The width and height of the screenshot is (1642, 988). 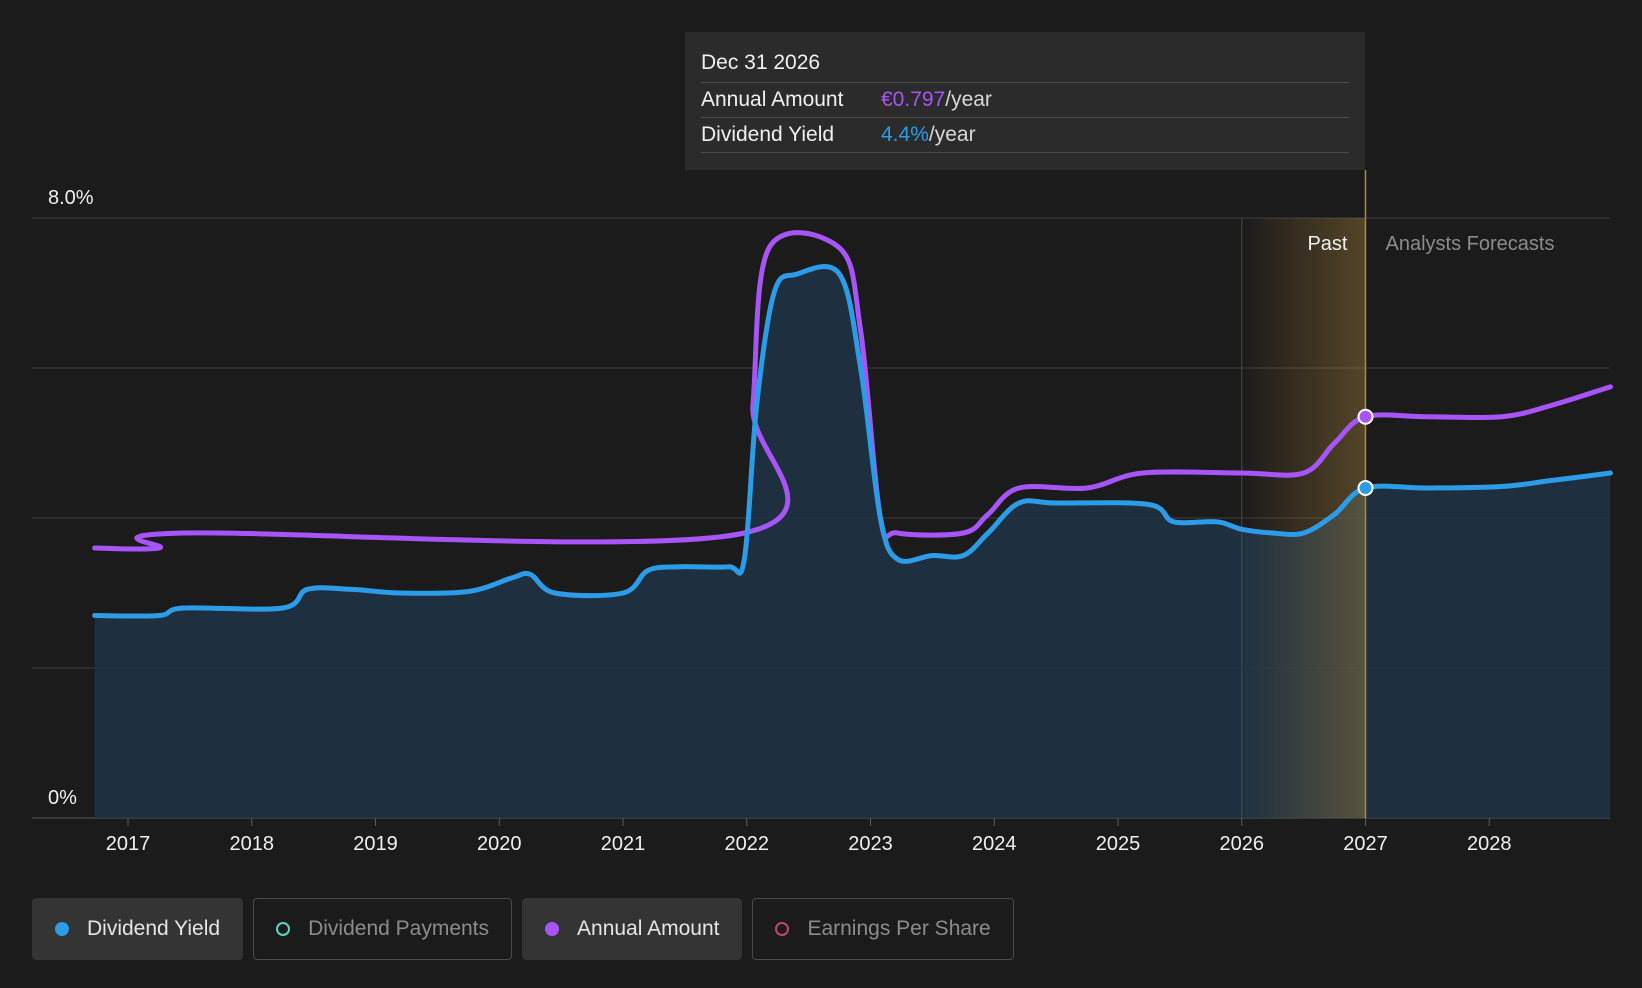 What do you see at coordinates (994, 844) in the screenshot?
I see `x-tick-label-2024: 2024` at bounding box center [994, 844].